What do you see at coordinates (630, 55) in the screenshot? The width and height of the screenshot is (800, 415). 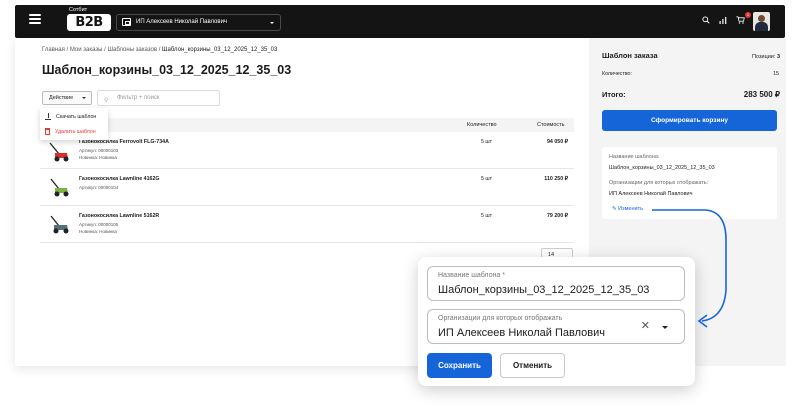 I see `summary-title: Шаблон заказа` at bounding box center [630, 55].